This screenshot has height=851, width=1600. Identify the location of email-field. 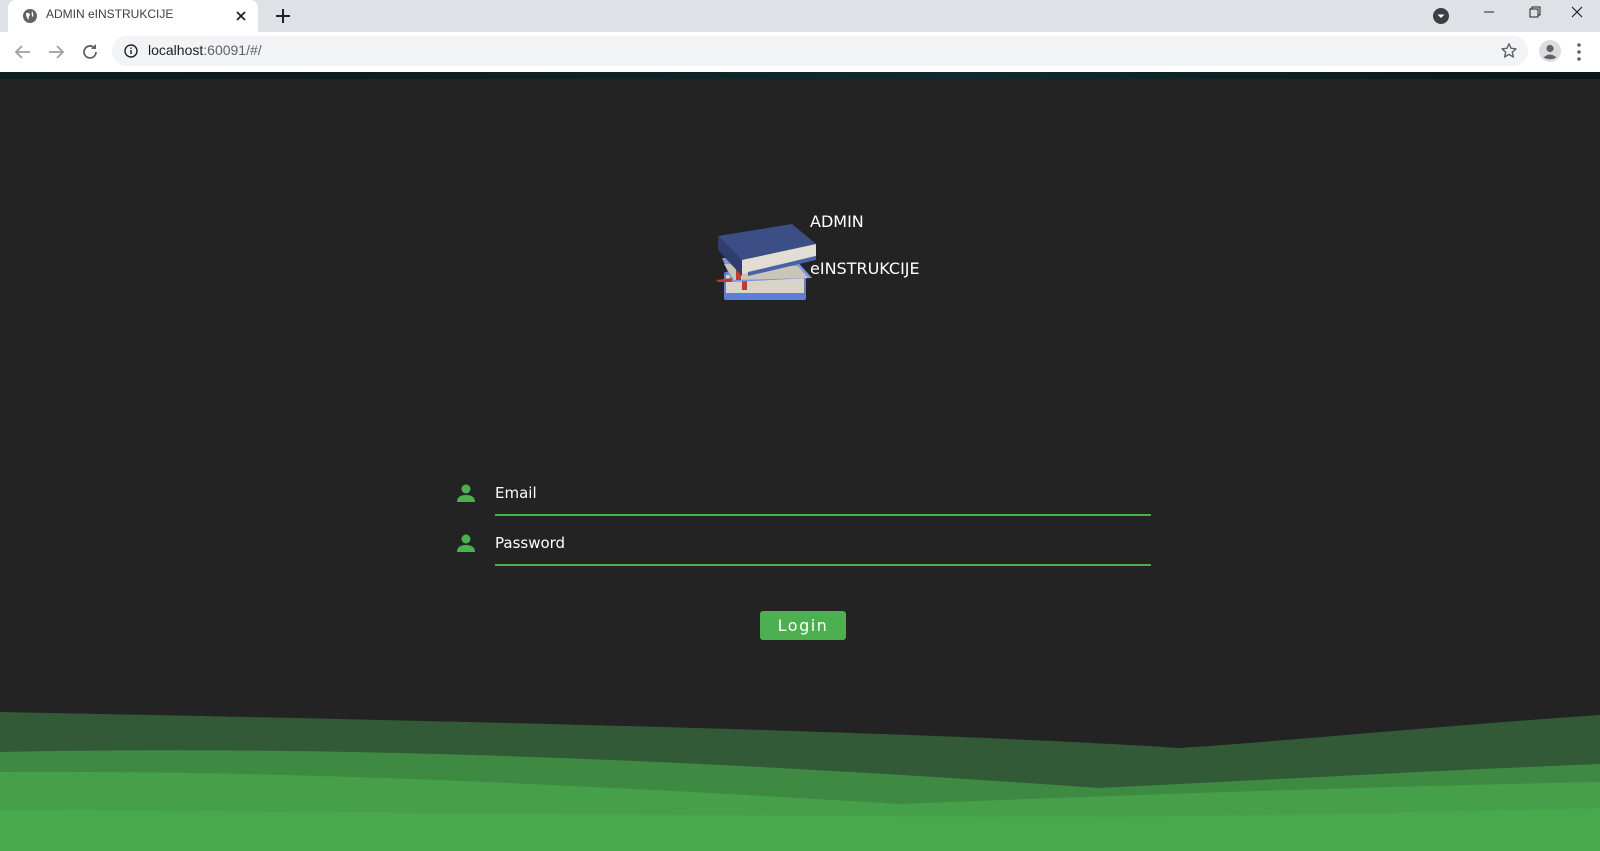
(805, 495).